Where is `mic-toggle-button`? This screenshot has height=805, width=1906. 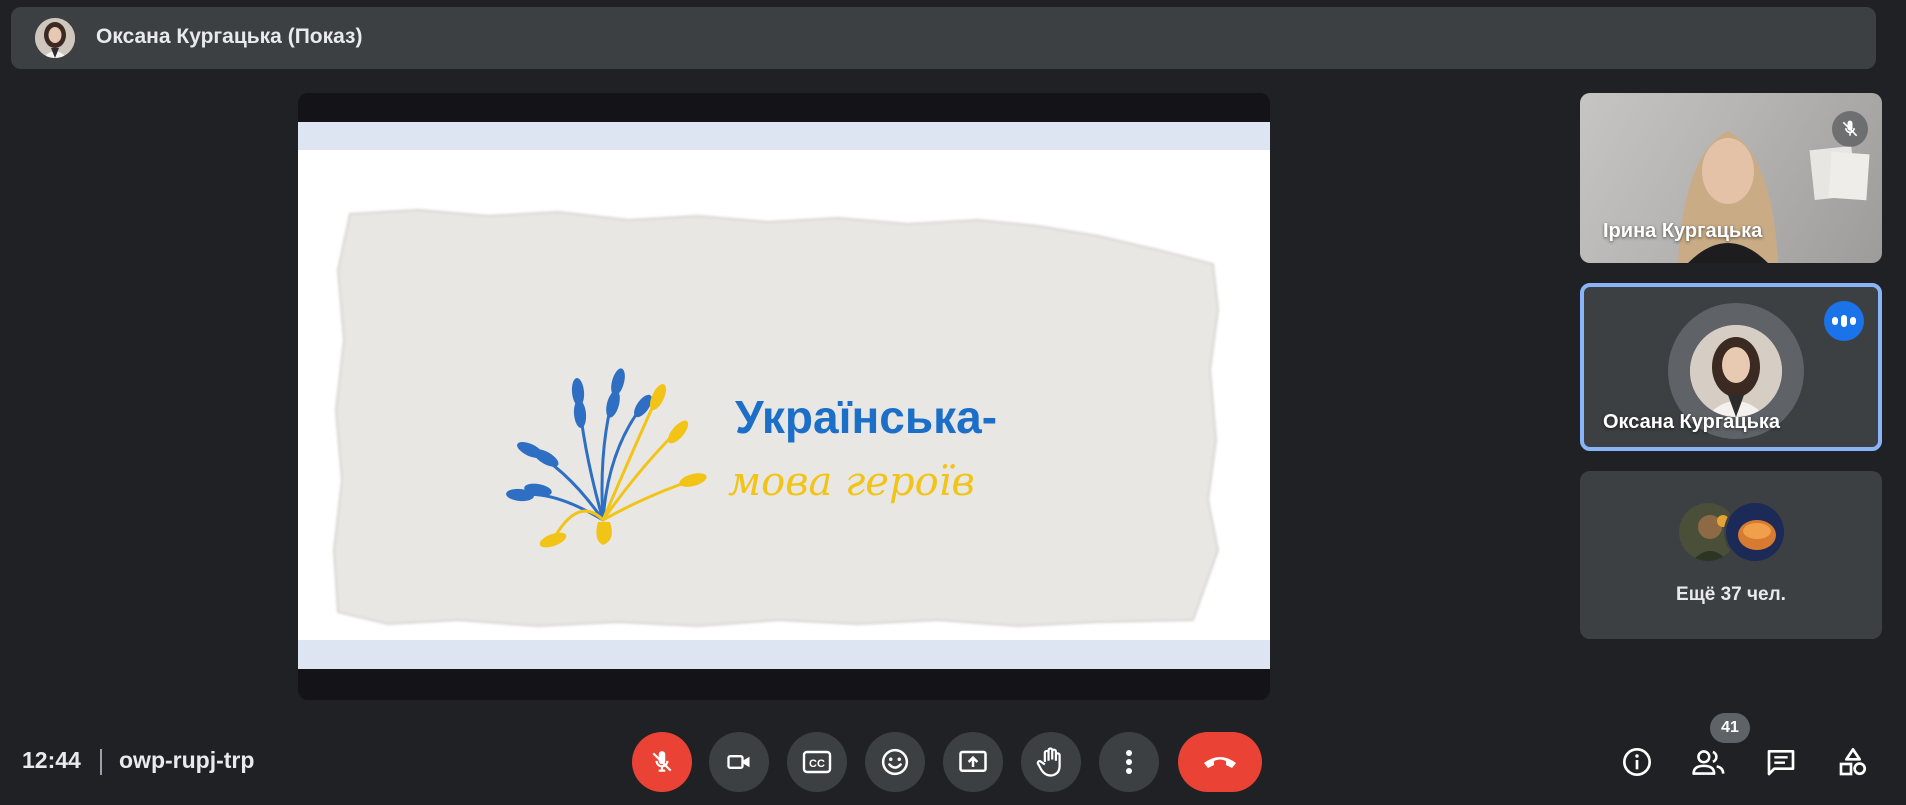 mic-toggle-button is located at coordinates (662, 762).